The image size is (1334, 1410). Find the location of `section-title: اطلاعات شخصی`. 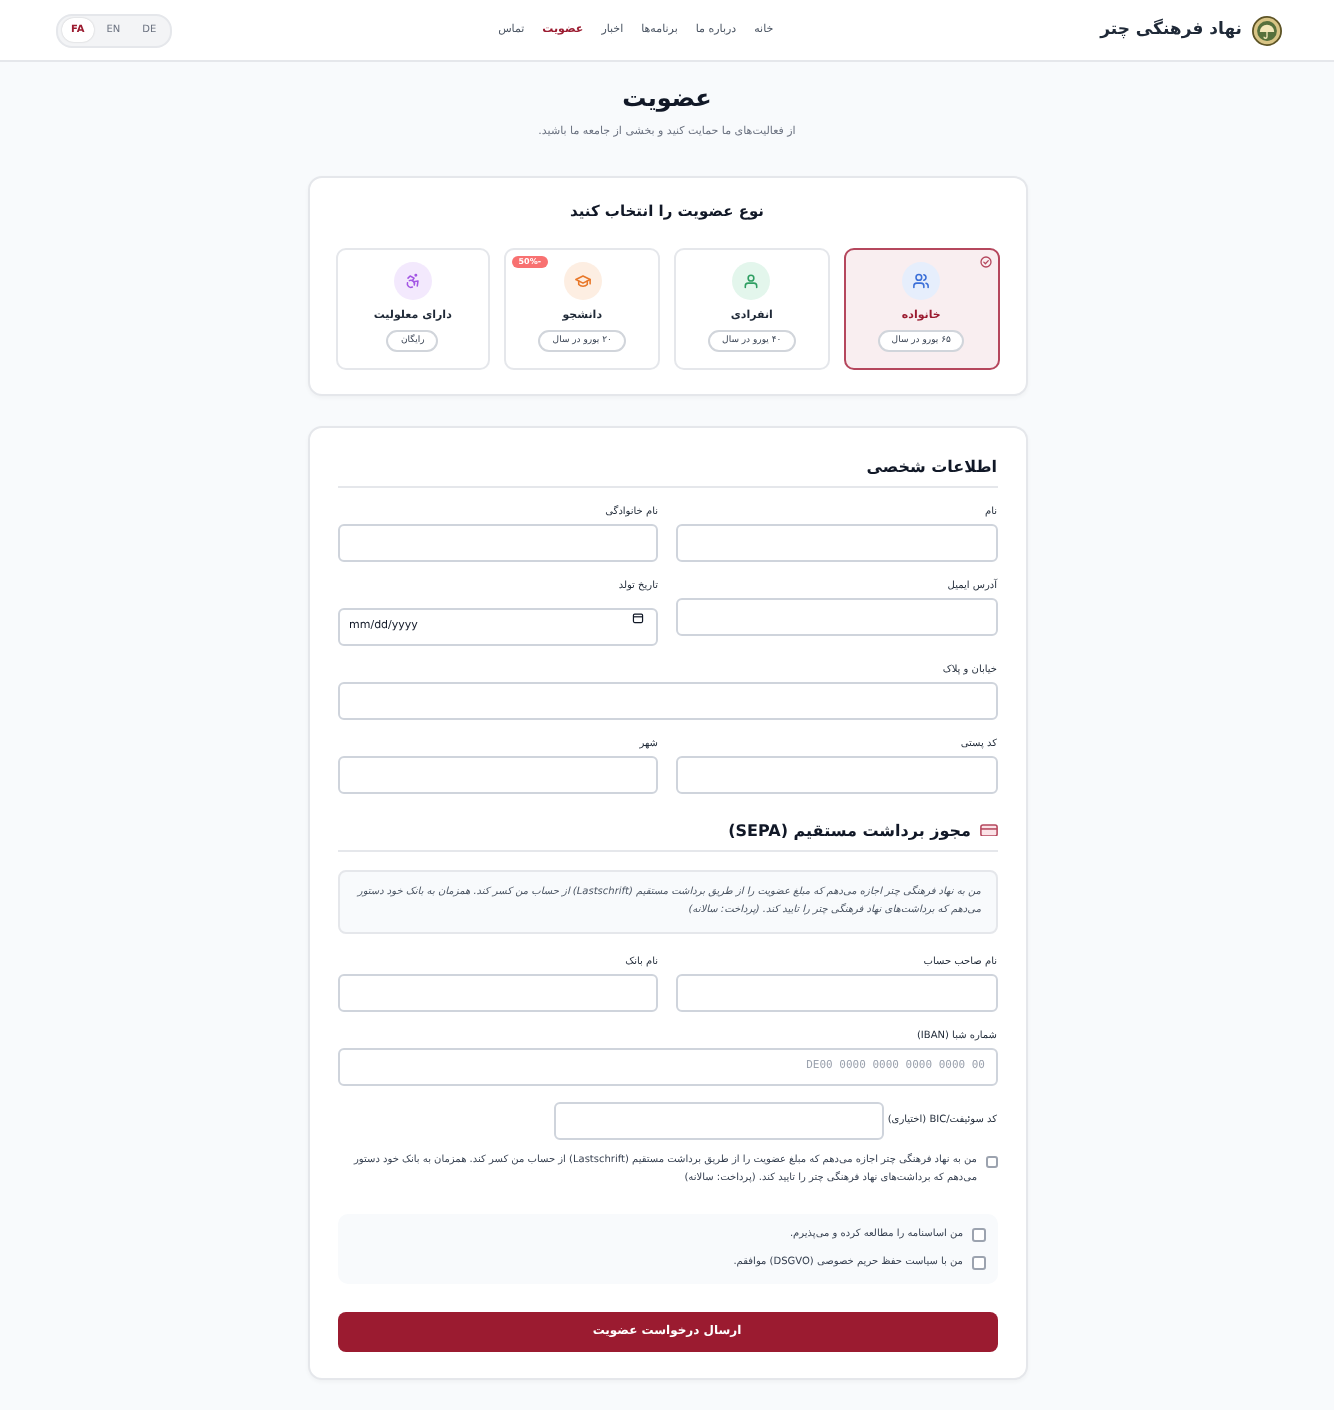

section-title: اطلاعات شخصی is located at coordinates (931, 467).